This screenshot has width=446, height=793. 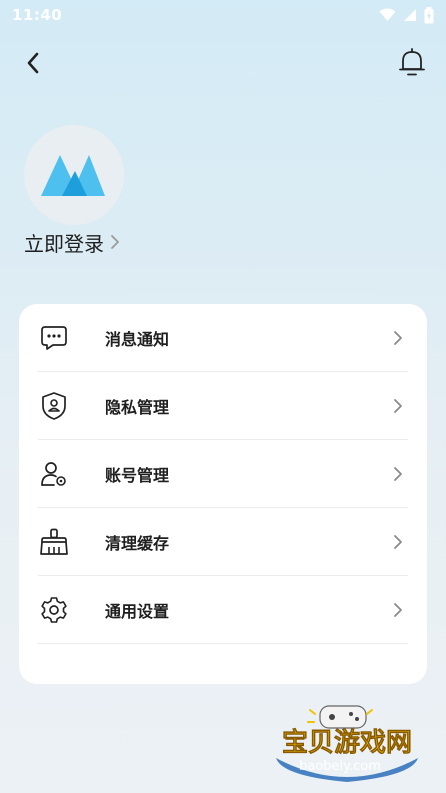 I want to click on status-time: 11:40, so click(x=37, y=15).